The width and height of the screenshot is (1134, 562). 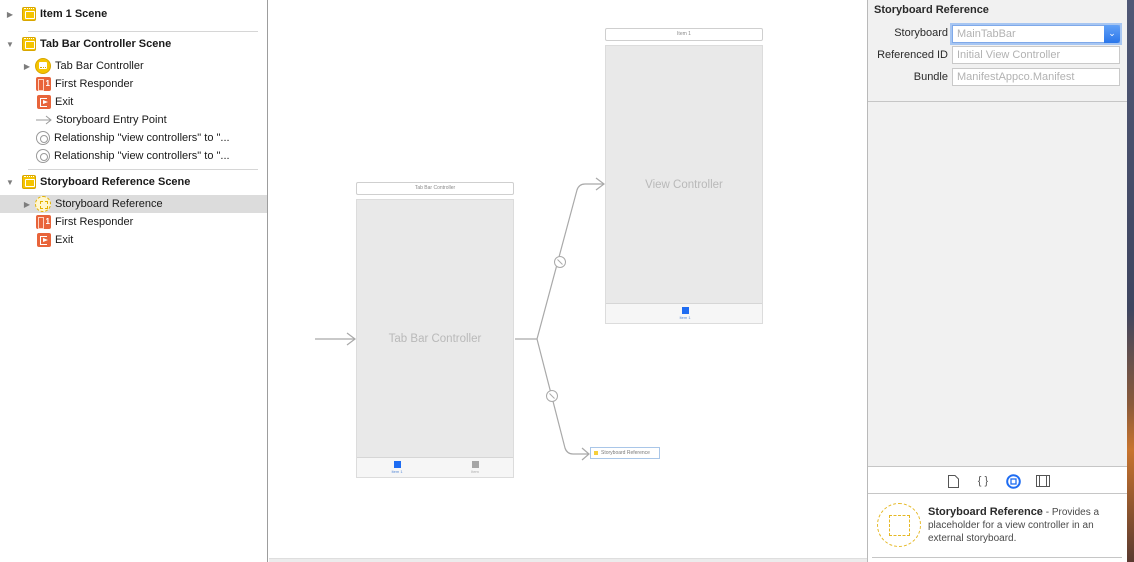 I want to click on storyboard-reference-node-label: Storyboard Reference, so click(x=625, y=453).